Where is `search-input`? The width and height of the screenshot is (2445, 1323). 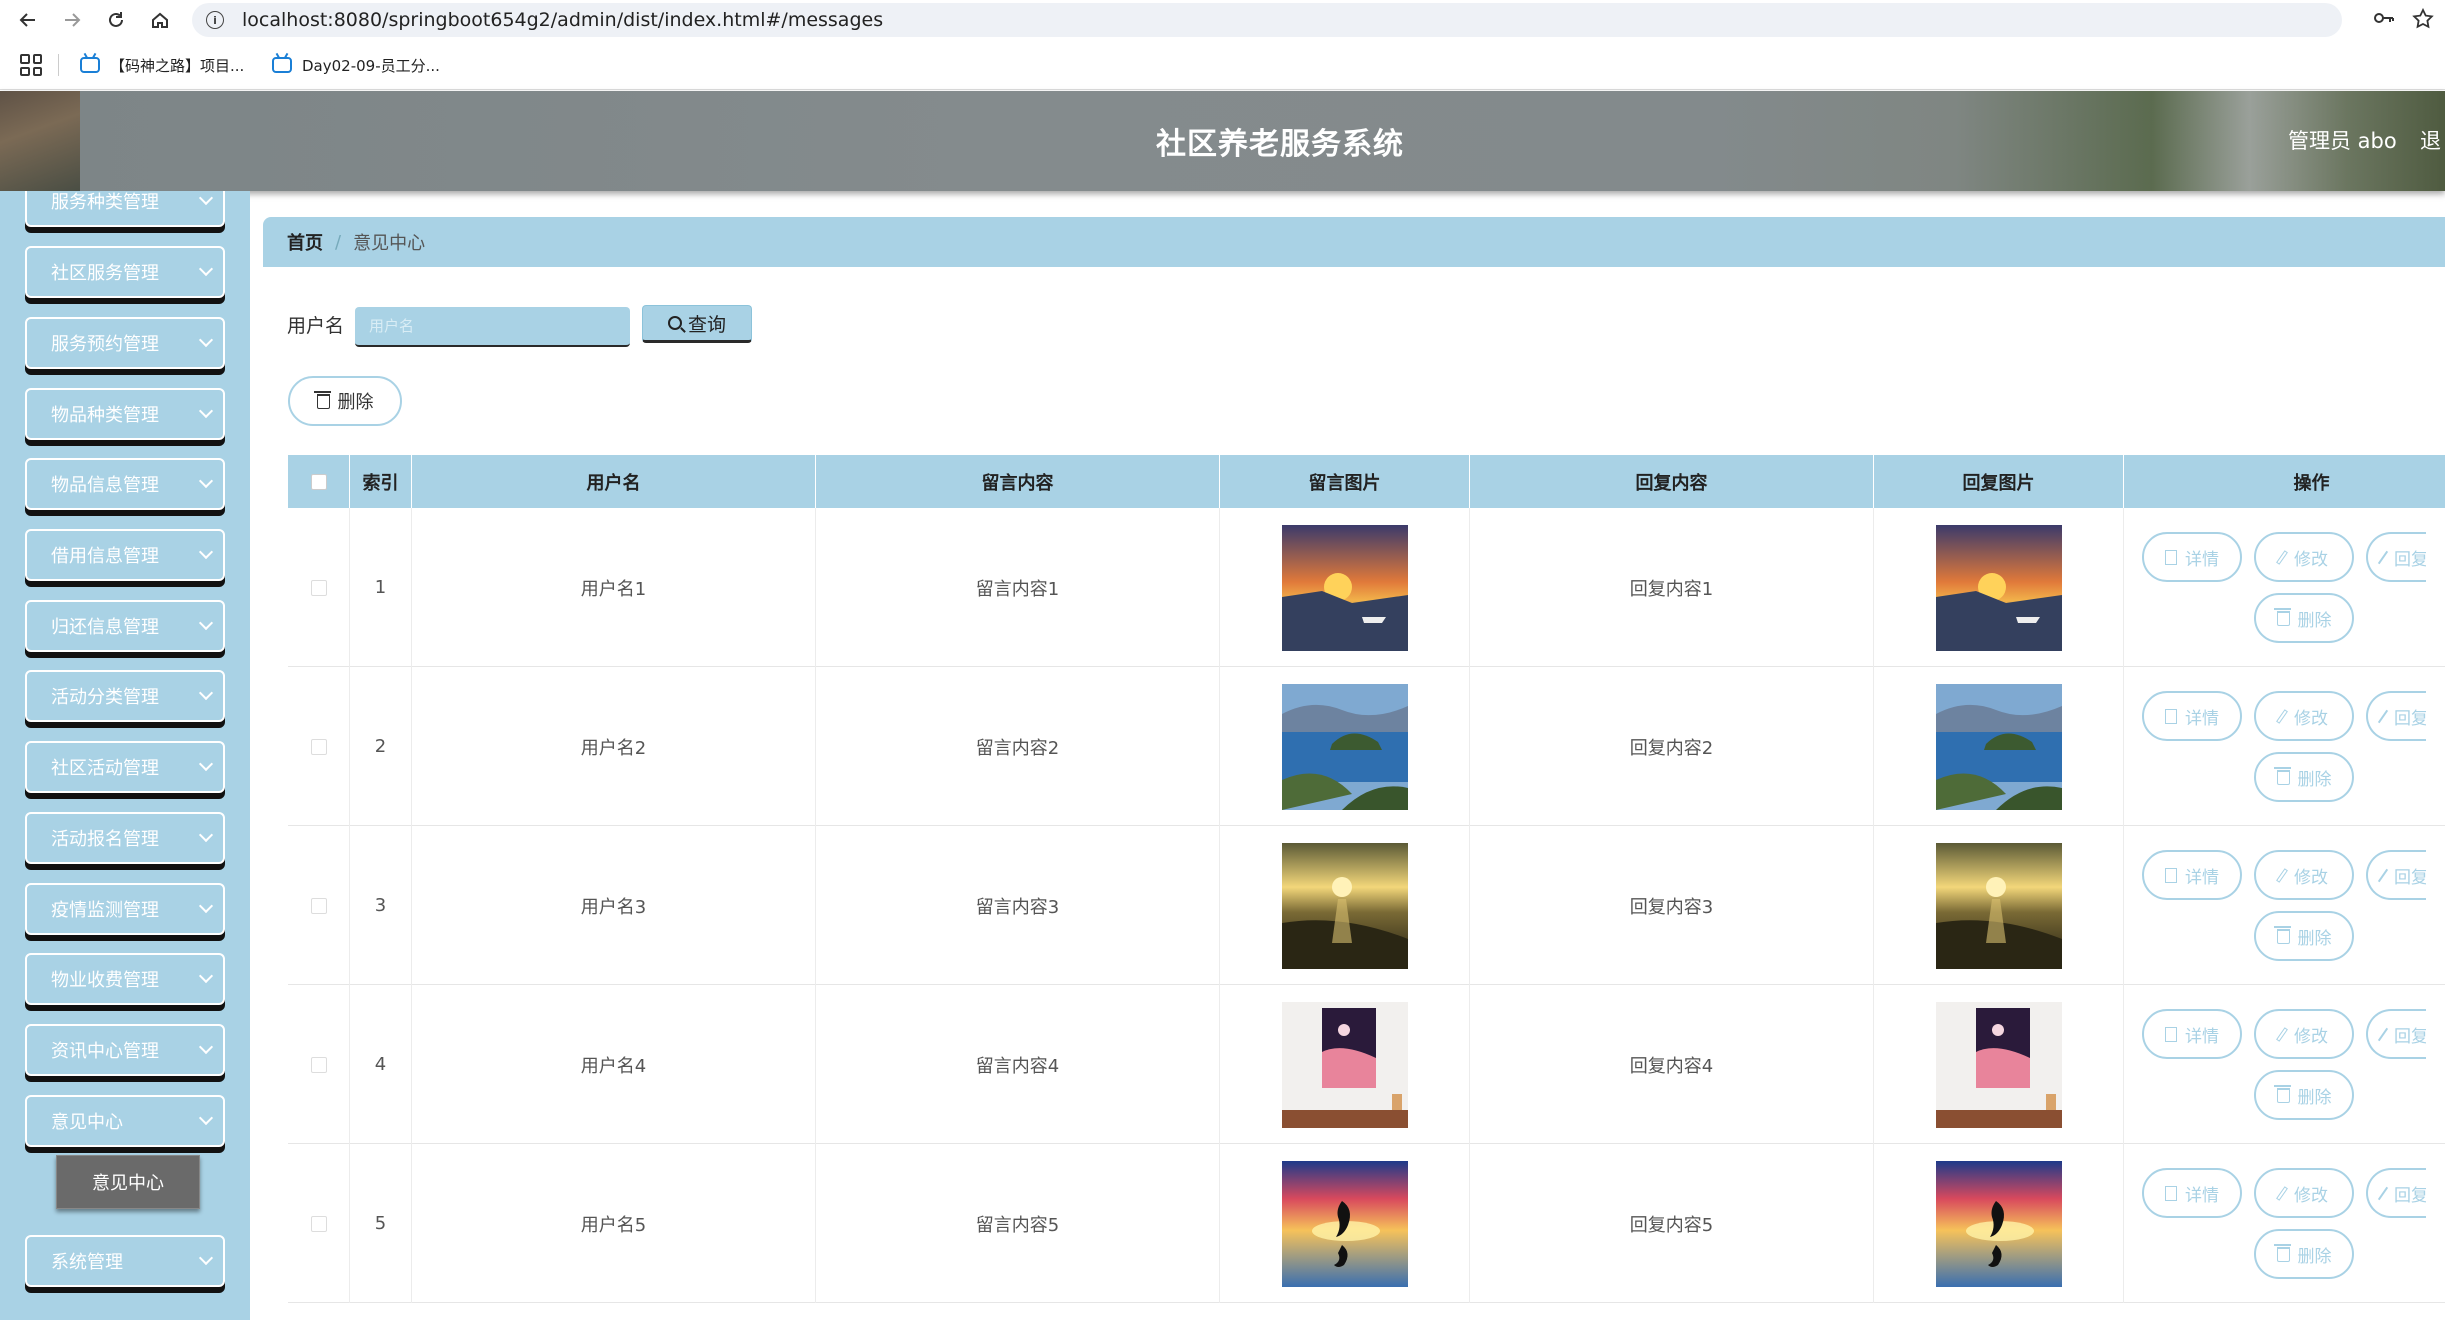
search-input is located at coordinates (492, 327).